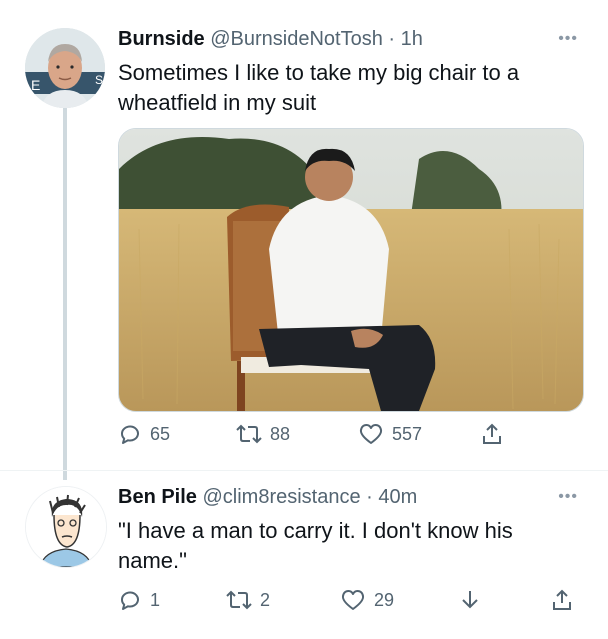  I want to click on tweet-actions: 1 2 29, so click(348, 602).